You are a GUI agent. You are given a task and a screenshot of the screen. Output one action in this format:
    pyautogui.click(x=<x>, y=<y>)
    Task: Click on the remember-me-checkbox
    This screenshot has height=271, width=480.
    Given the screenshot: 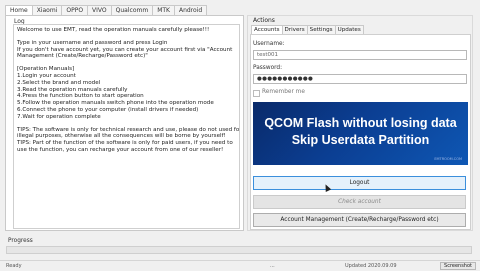 What is the action you would take?
    pyautogui.click(x=256, y=93)
    